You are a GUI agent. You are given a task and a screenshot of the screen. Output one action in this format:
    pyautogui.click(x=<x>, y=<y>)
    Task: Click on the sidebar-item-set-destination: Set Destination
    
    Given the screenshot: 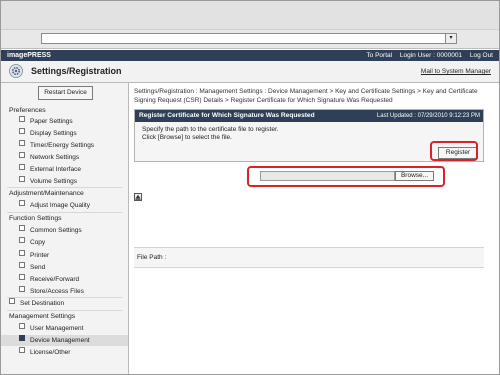 What is the action you would take?
    pyautogui.click(x=36, y=303)
    